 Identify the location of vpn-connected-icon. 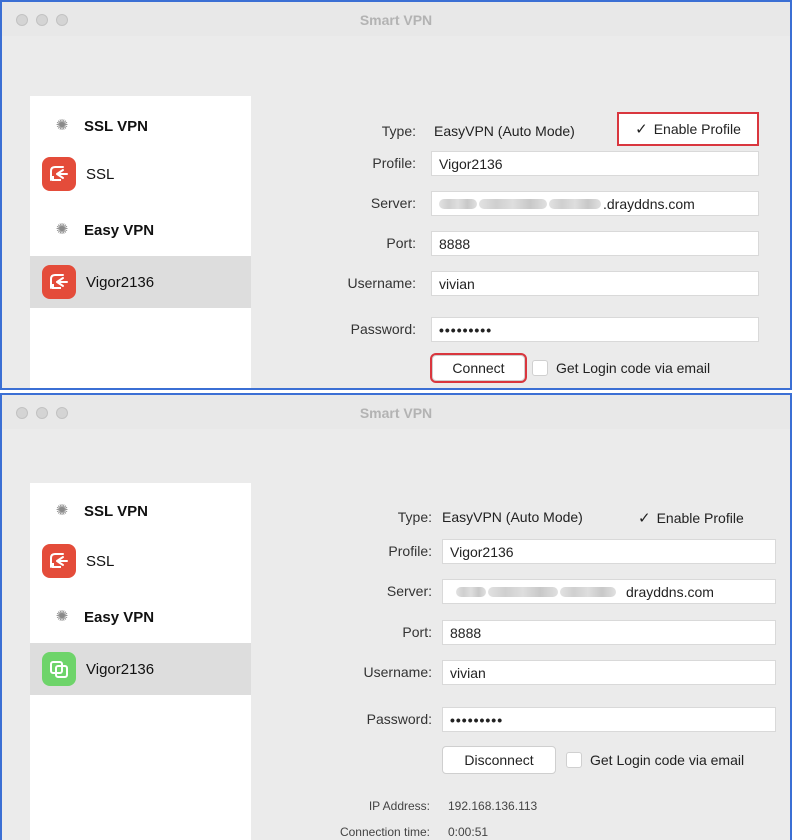
(59, 669).